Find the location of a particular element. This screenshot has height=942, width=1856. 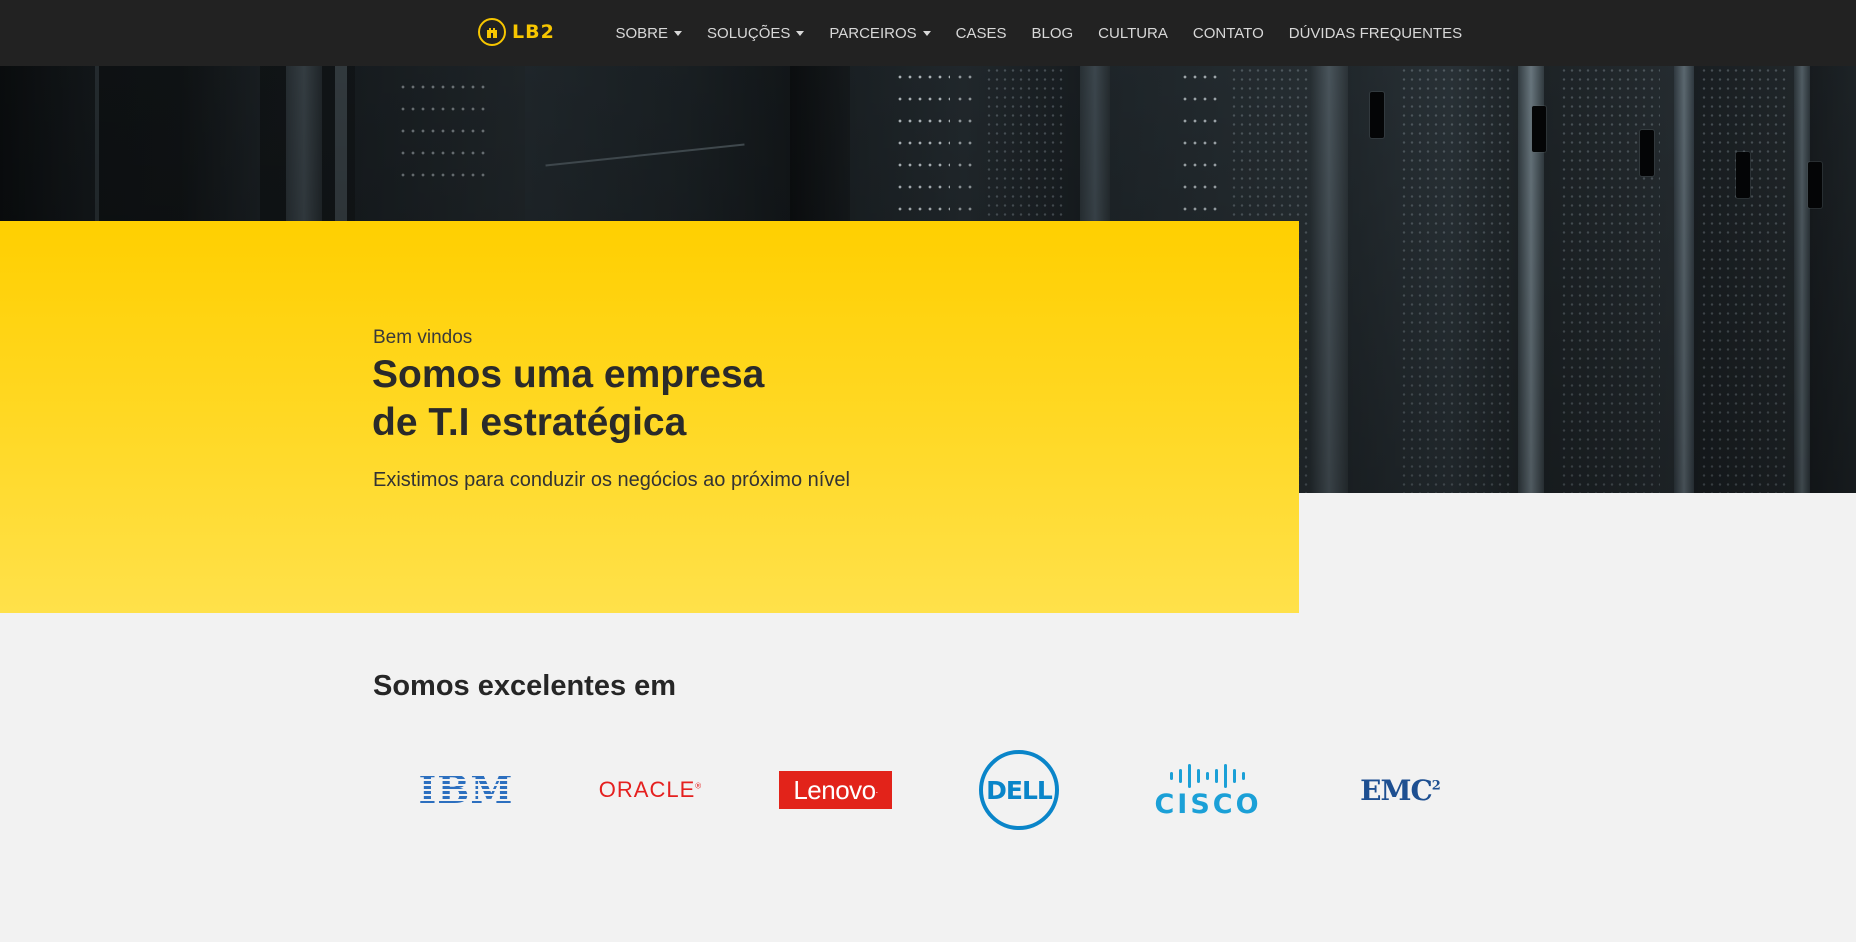

nav-item-parceiros: PARCEIROS is located at coordinates (880, 33).